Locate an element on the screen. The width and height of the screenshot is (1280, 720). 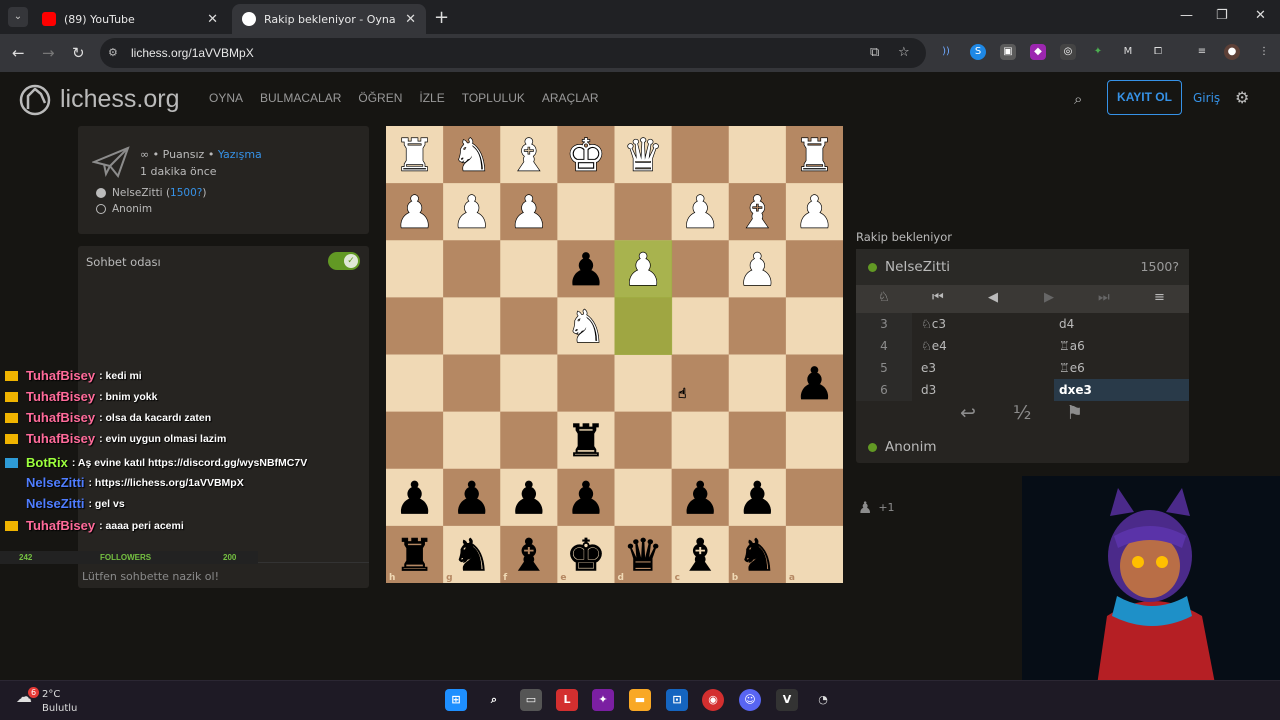
minimize-icon: — is located at coordinates (1186, 15).